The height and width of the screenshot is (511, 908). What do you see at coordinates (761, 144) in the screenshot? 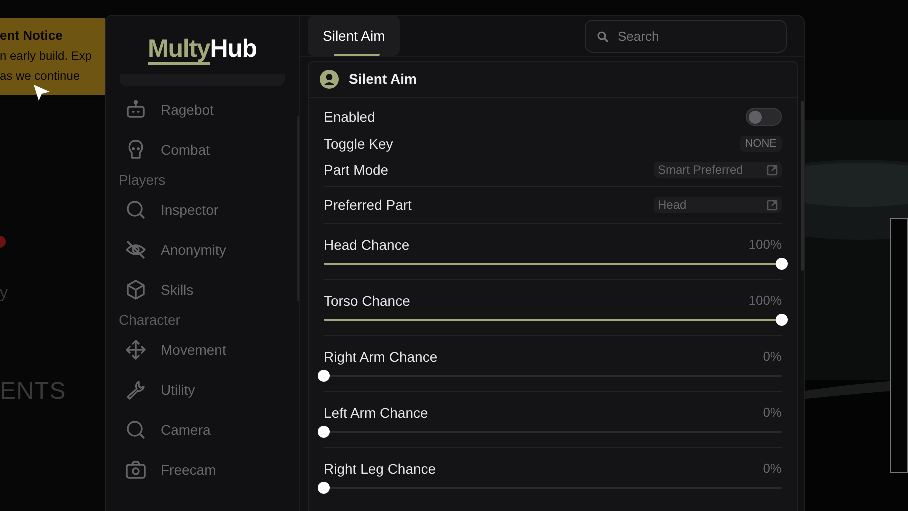
I see `keybind-button: NONE` at bounding box center [761, 144].